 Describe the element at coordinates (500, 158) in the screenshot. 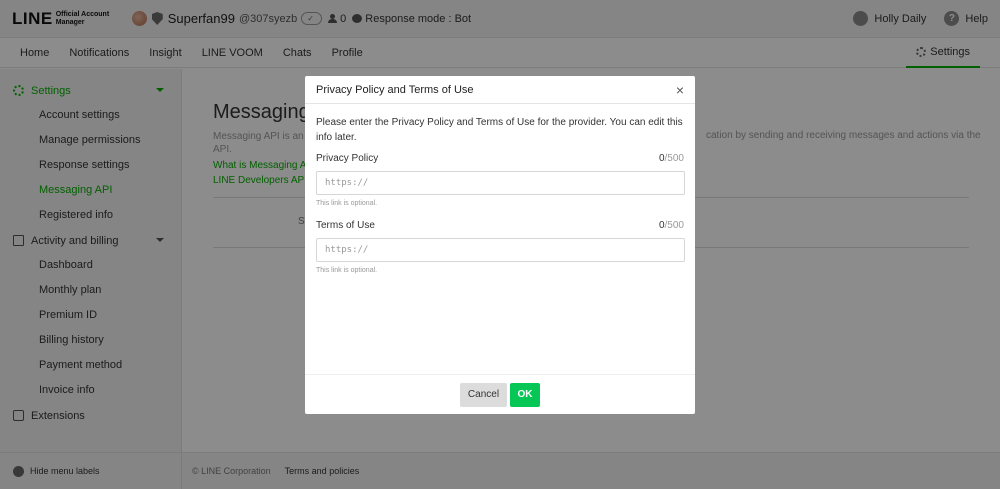

I see `privacy-field-header: Privacy Policy 0/500` at that location.